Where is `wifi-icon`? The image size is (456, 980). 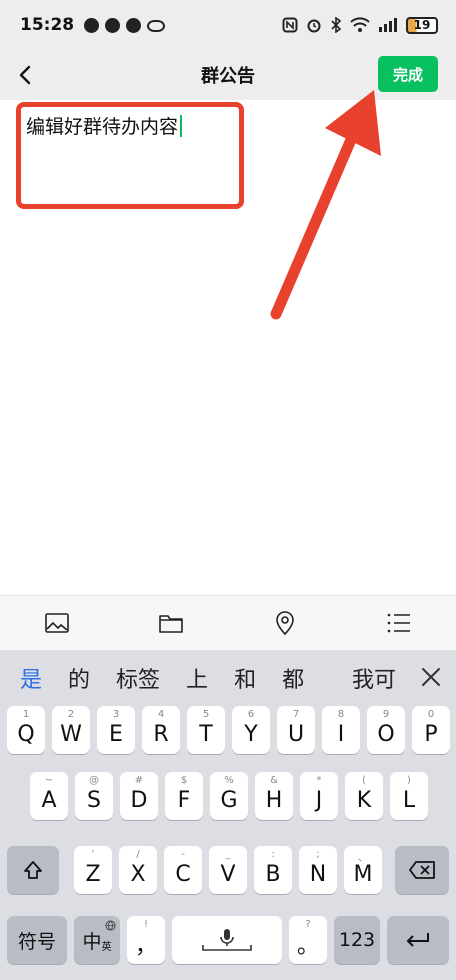
wifi-icon is located at coordinates (360, 24).